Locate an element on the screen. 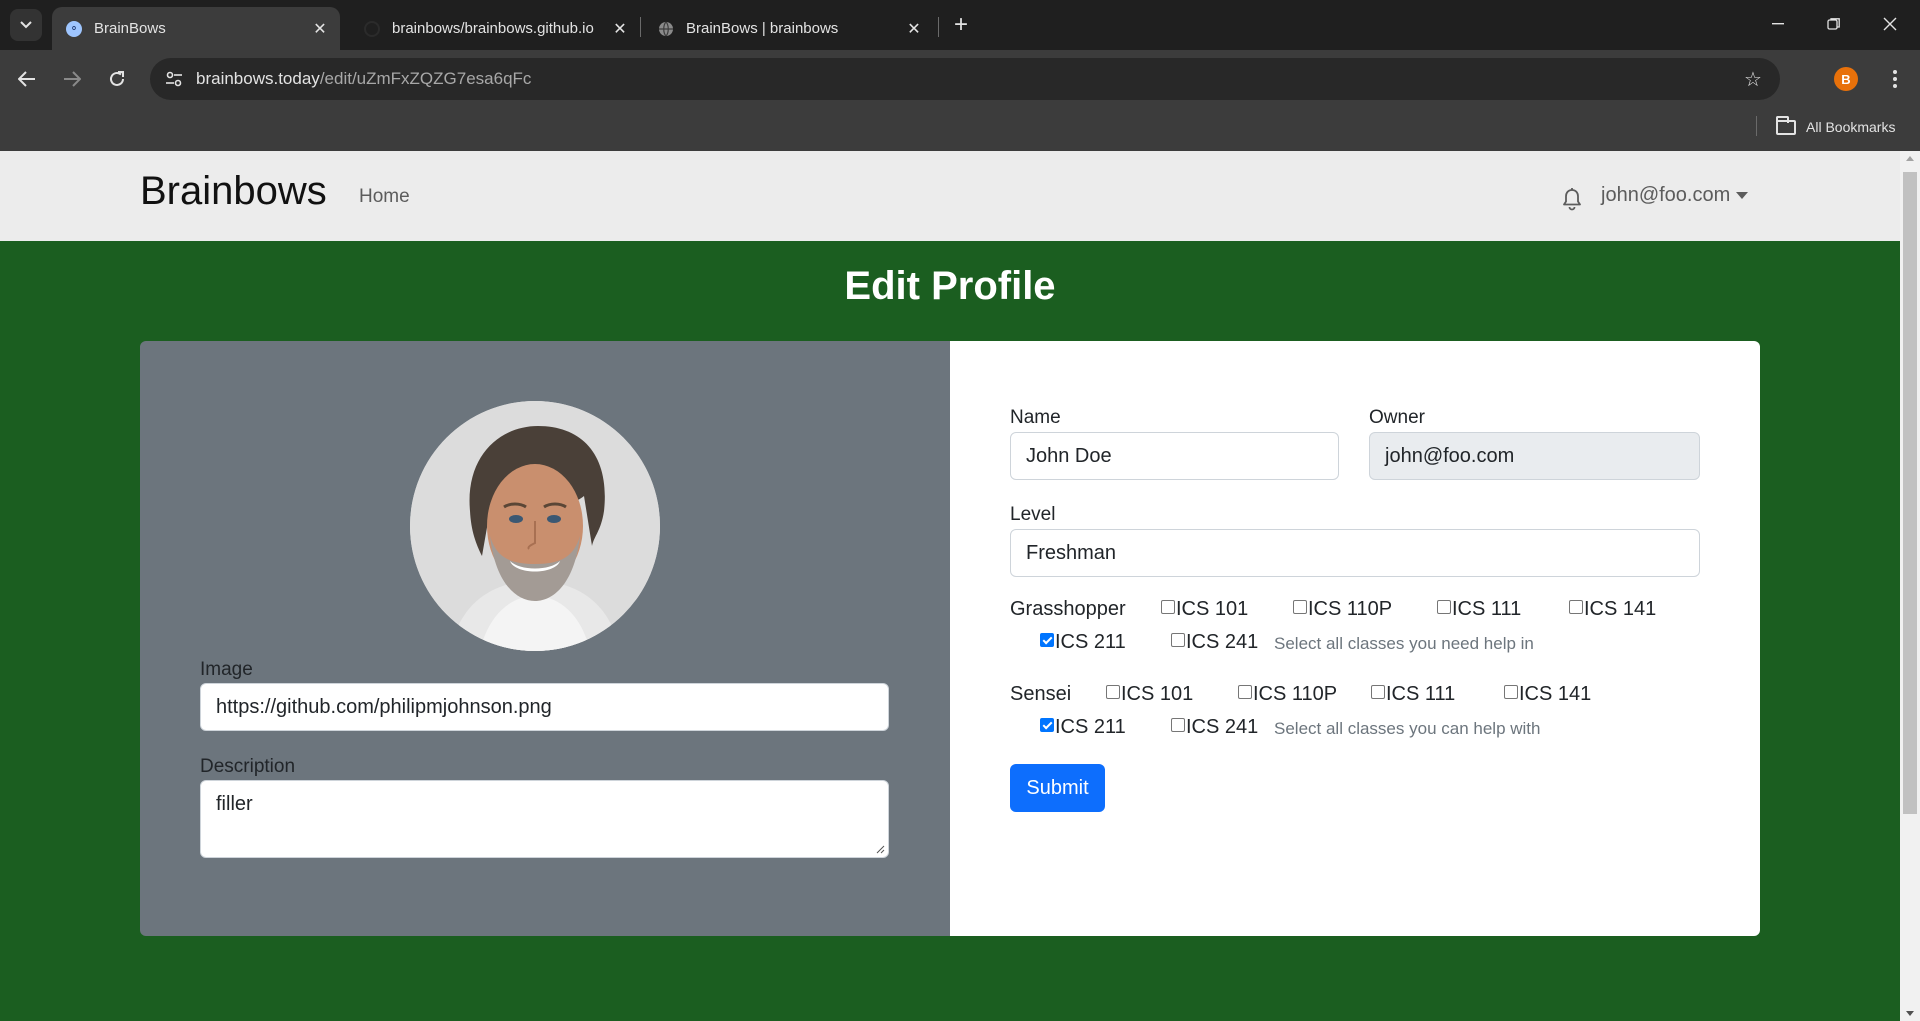  nav-link-home: Home is located at coordinates (384, 197).